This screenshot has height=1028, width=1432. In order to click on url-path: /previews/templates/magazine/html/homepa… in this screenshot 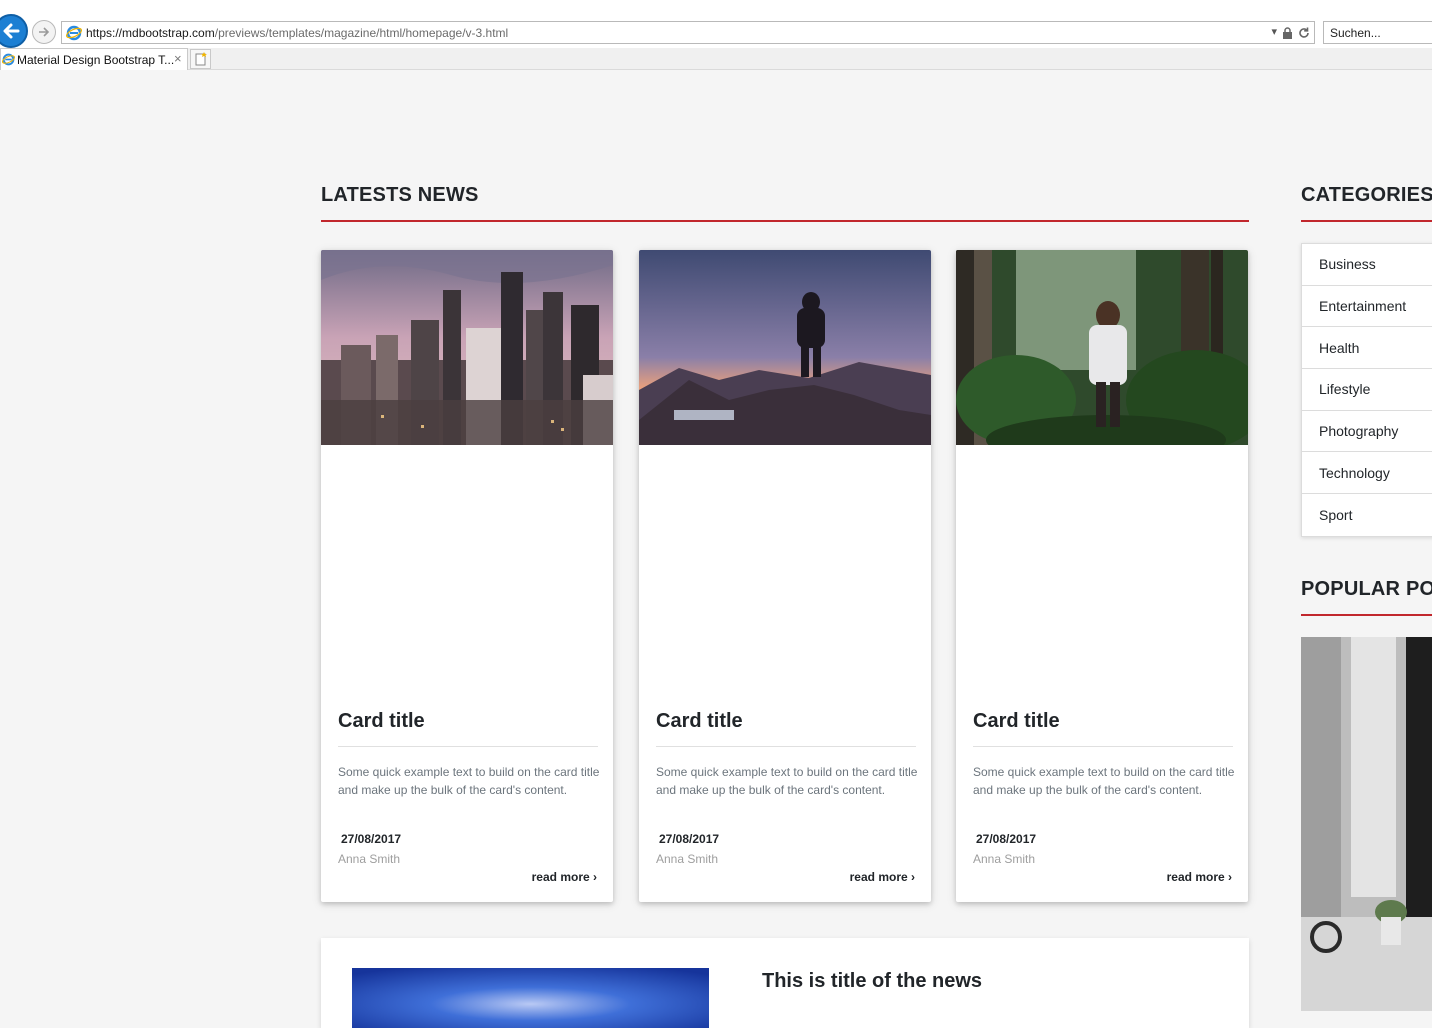, I will do `click(361, 33)`.